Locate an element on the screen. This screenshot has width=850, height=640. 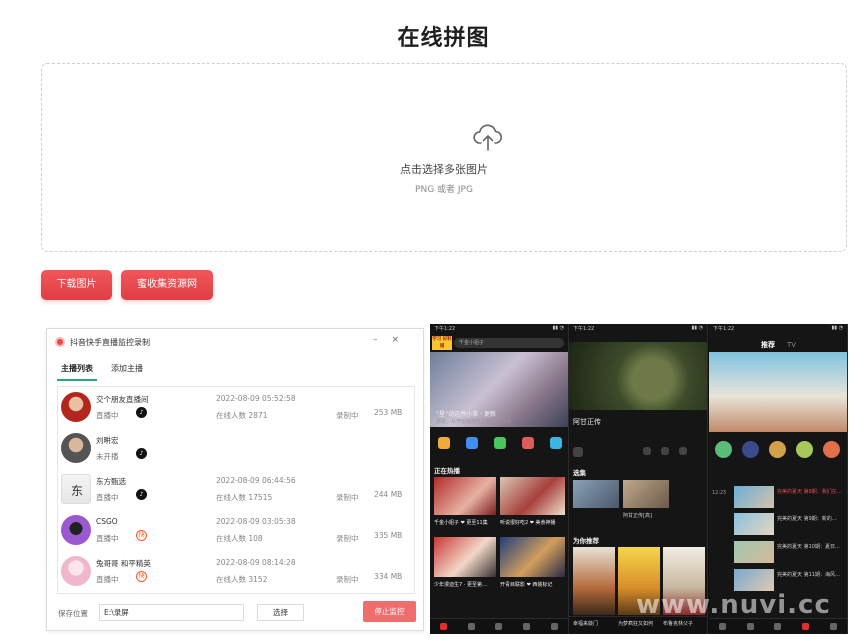
video-player is located at coordinates (638, 376).